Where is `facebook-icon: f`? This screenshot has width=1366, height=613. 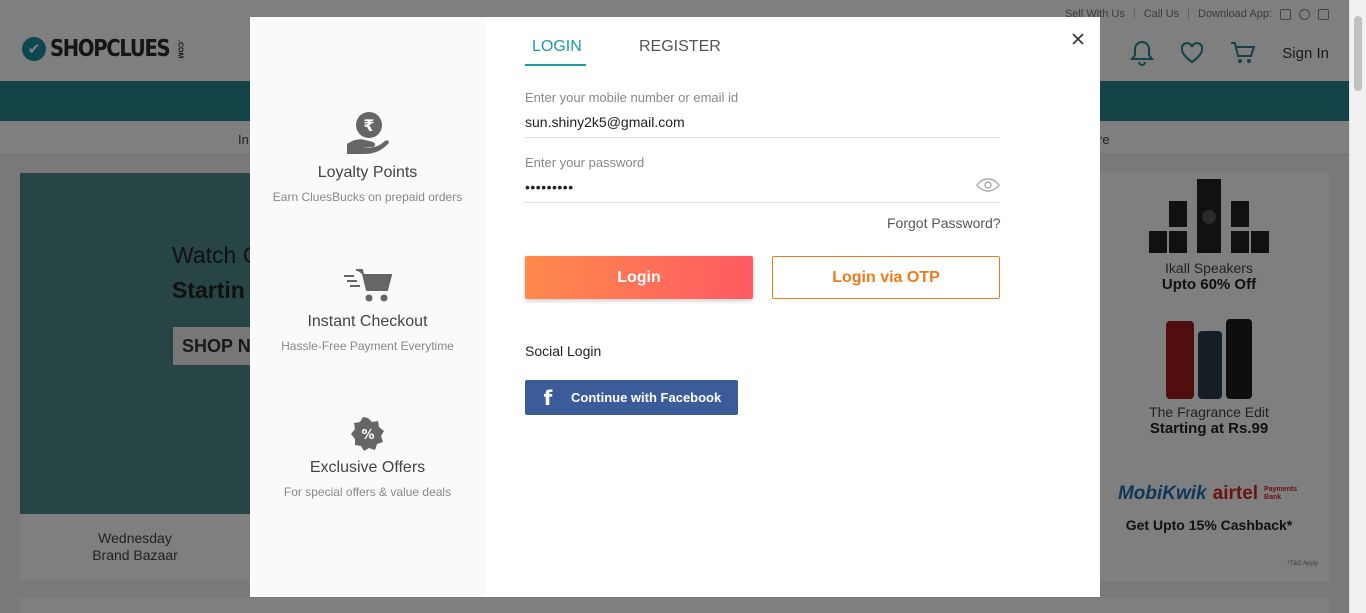
facebook-icon: f is located at coordinates (548, 397).